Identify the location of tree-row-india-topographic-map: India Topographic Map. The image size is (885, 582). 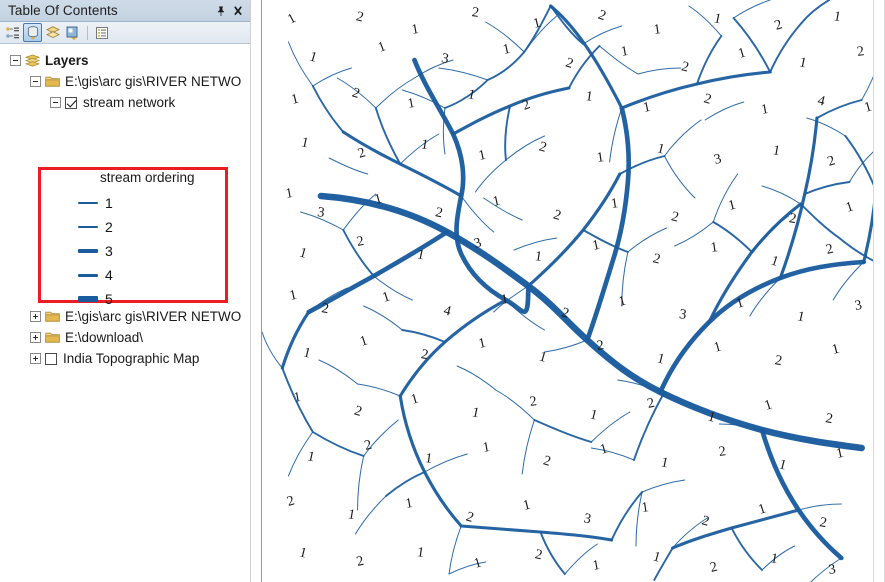
(125, 358).